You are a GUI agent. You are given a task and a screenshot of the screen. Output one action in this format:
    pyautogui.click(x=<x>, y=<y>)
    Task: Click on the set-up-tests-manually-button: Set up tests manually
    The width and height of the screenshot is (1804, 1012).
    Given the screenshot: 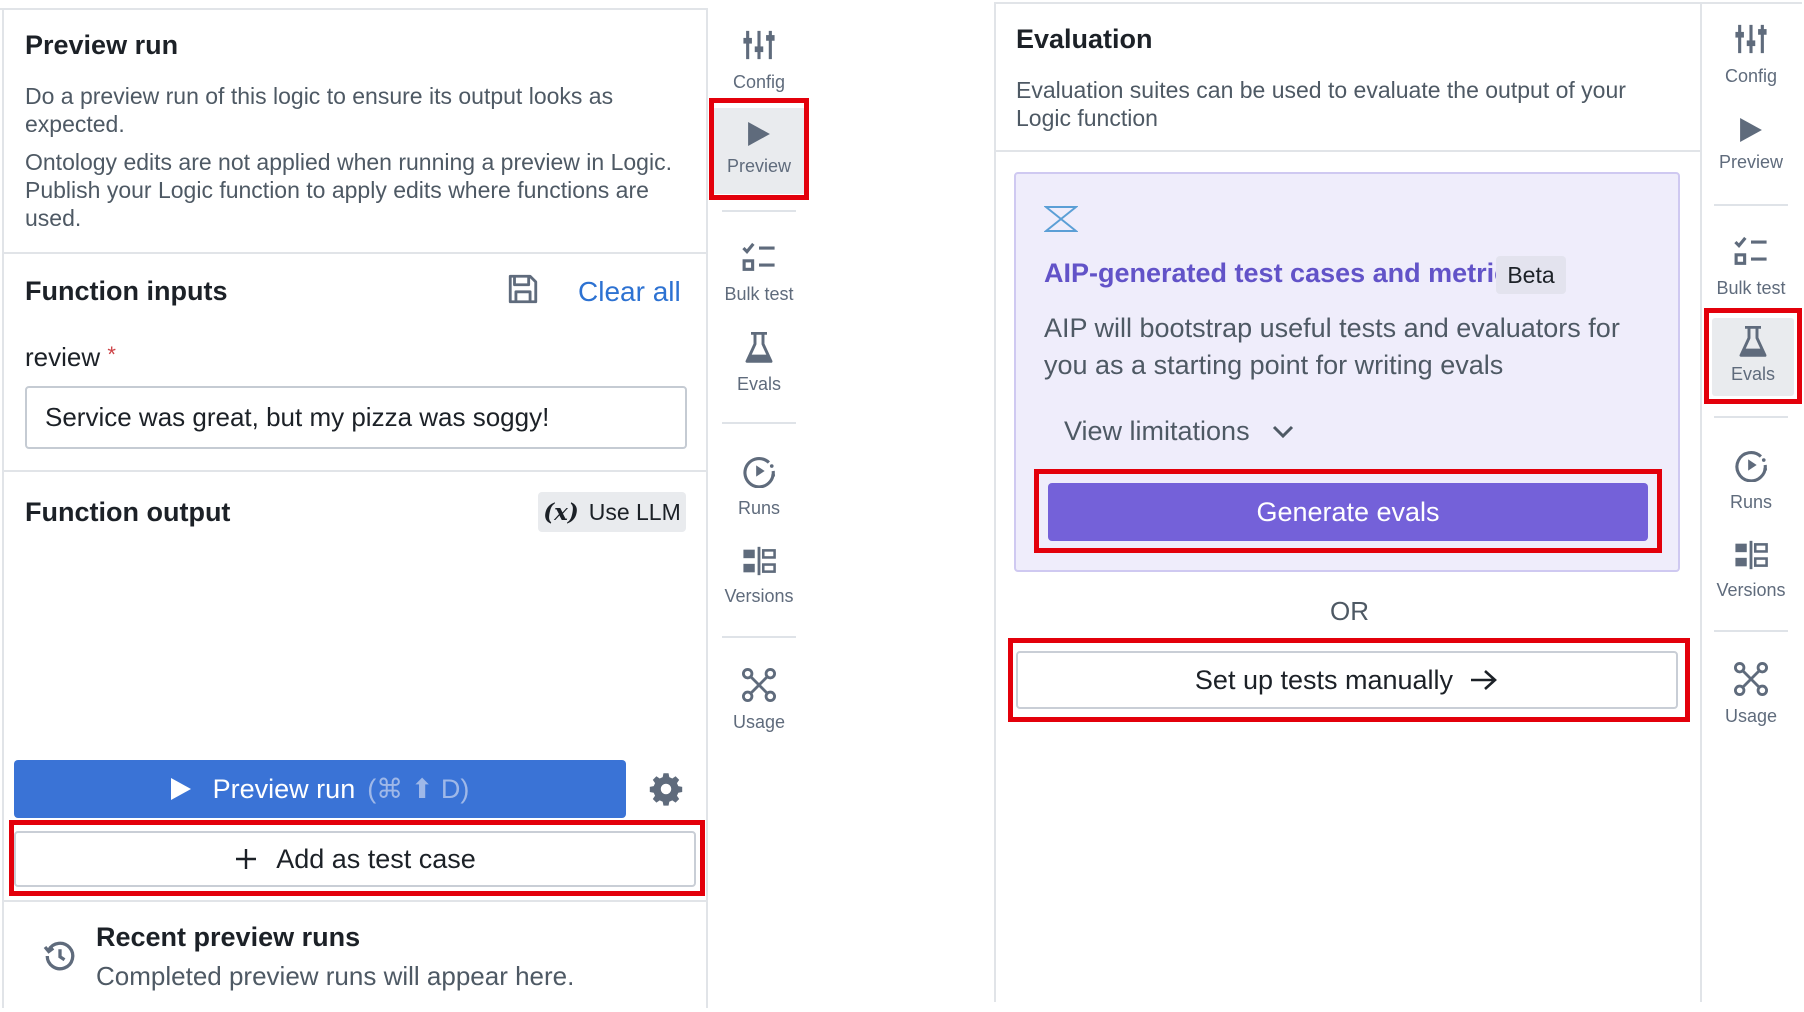 What is the action you would take?
    pyautogui.click(x=1347, y=680)
    